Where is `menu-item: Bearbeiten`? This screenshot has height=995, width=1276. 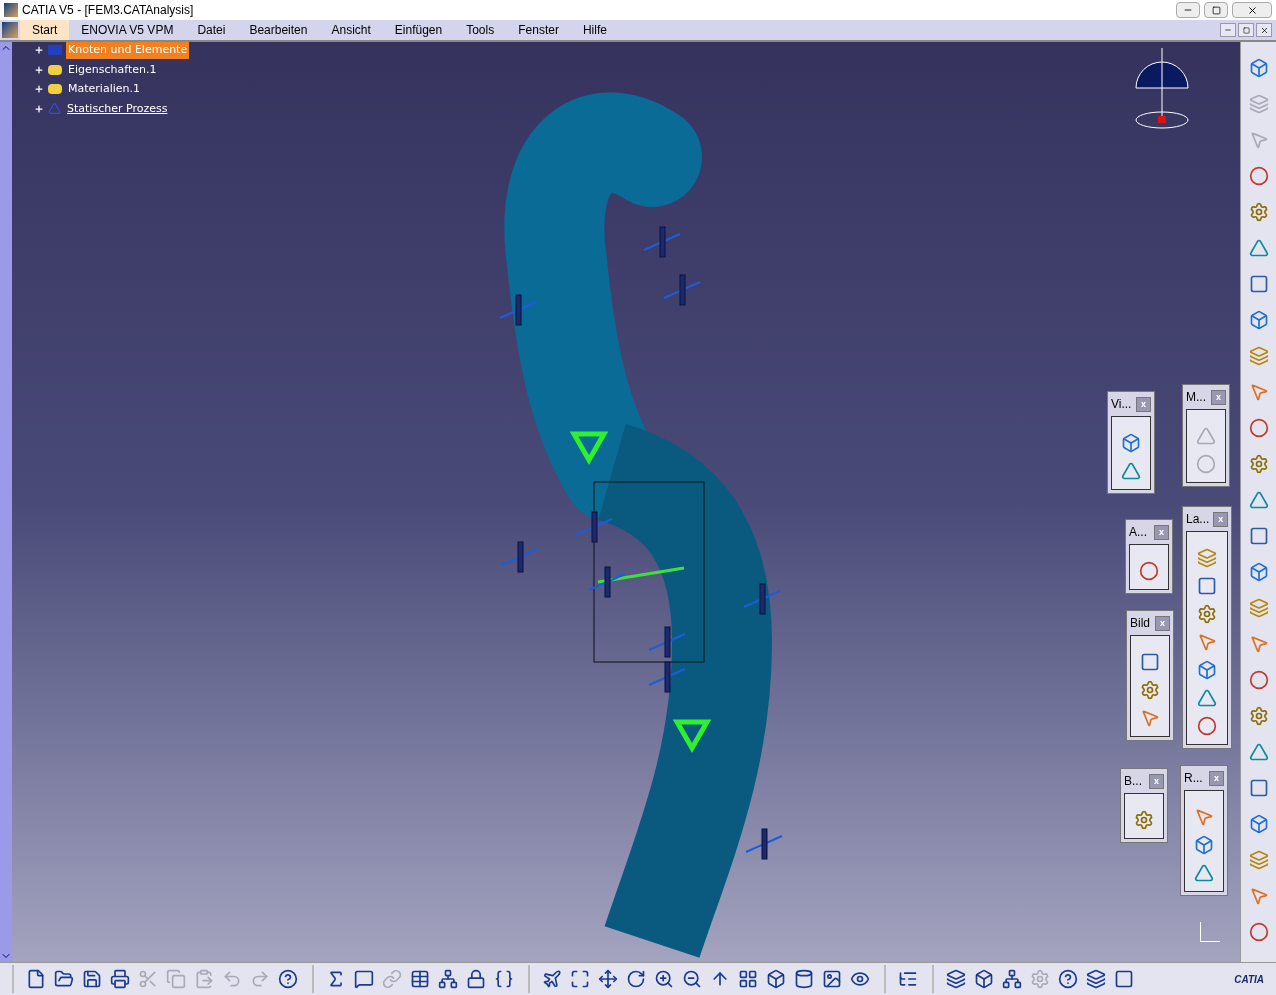 menu-item: Bearbeiten is located at coordinates (278, 30).